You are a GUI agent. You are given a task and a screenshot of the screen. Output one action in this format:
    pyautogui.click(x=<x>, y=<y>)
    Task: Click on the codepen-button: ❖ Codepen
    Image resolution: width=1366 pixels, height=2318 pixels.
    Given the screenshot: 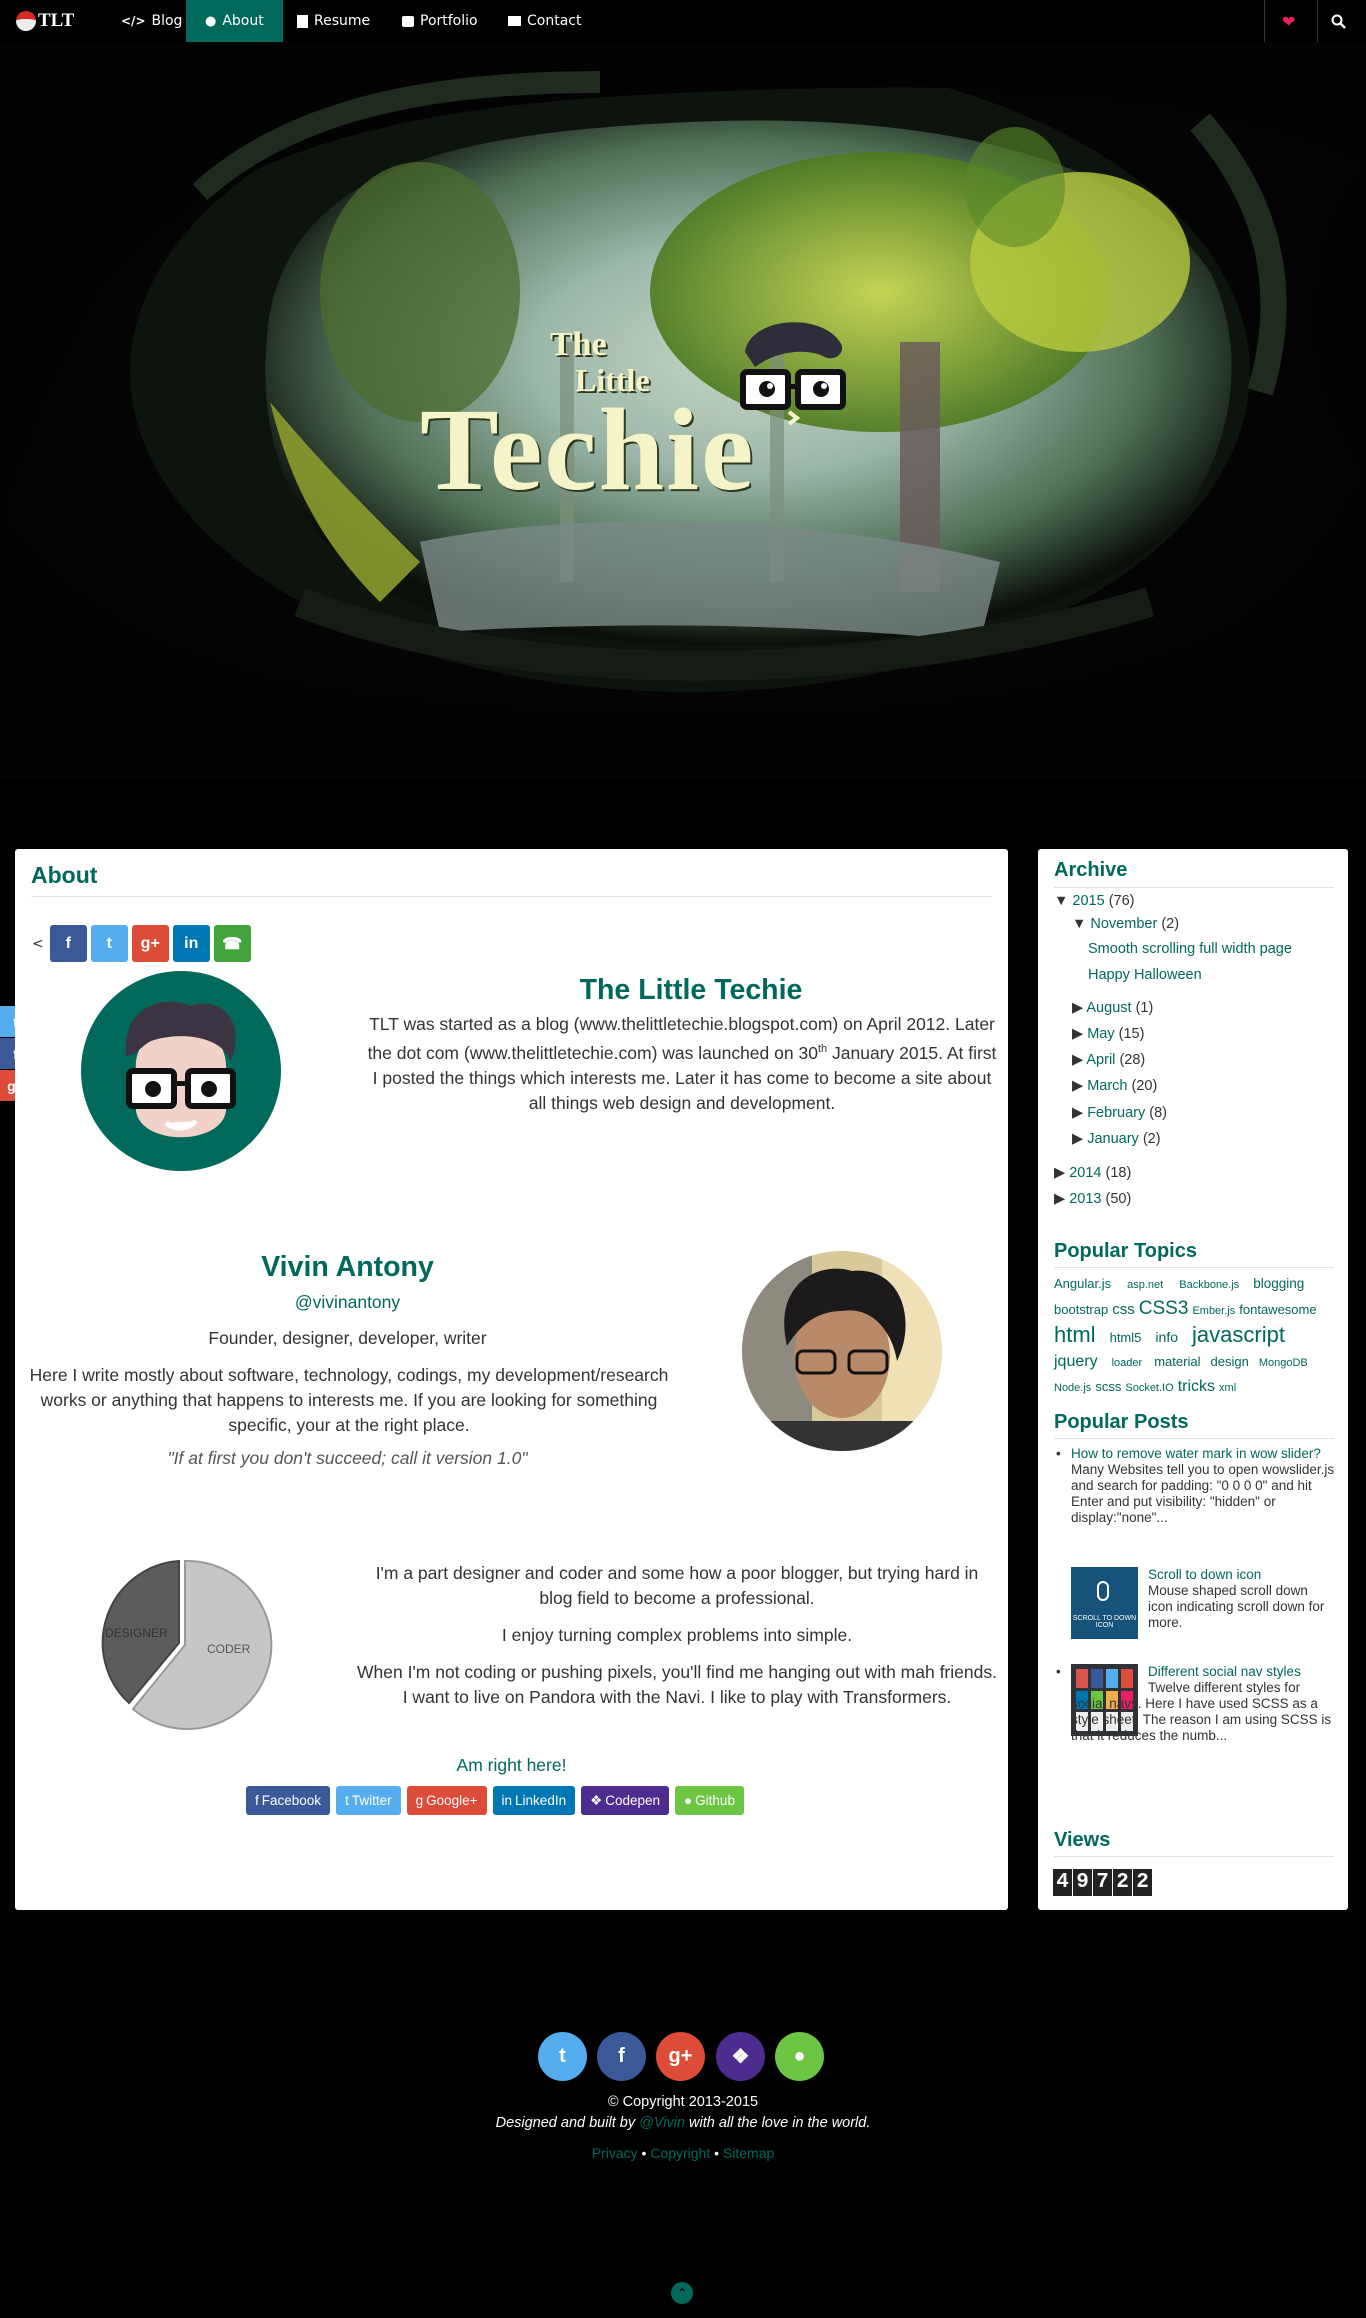 What is the action you would take?
    pyautogui.click(x=625, y=1800)
    